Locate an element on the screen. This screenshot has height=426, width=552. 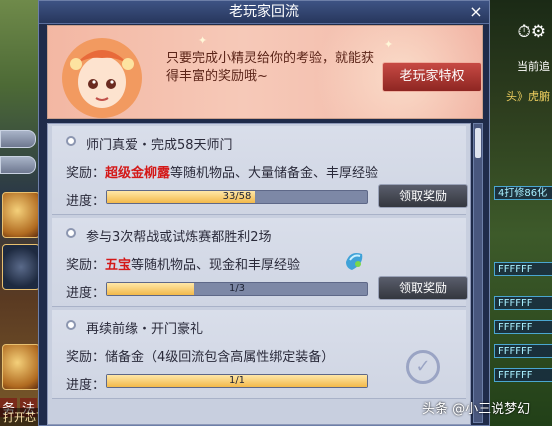
task-reward: 奖励：五宝等随机物品、现金和丰厚经验 is located at coordinates (183, 263).